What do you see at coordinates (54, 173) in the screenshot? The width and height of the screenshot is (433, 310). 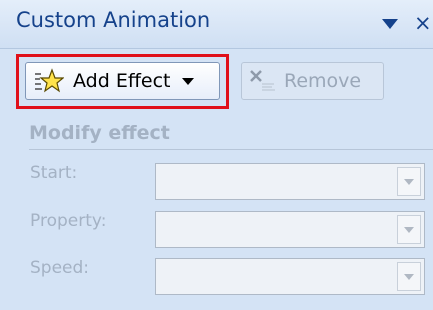 I see `start-label: Start:` at bounding box center [54, 173].